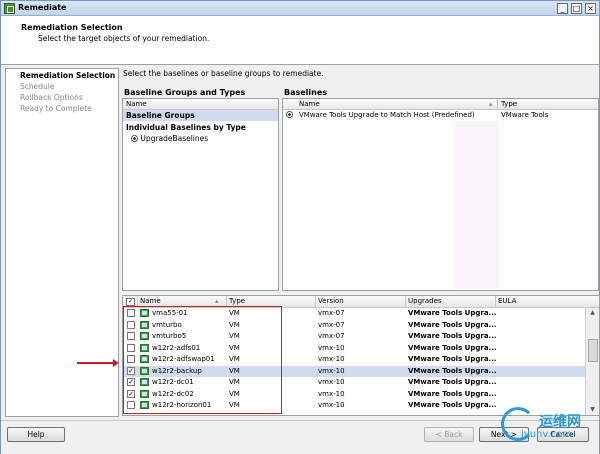 The image size is (600, 454). What do you see at coordinates (130, 302) in the screenshot?
I see `select-all-checkbox: ✓` at bounding box center [130, 302].